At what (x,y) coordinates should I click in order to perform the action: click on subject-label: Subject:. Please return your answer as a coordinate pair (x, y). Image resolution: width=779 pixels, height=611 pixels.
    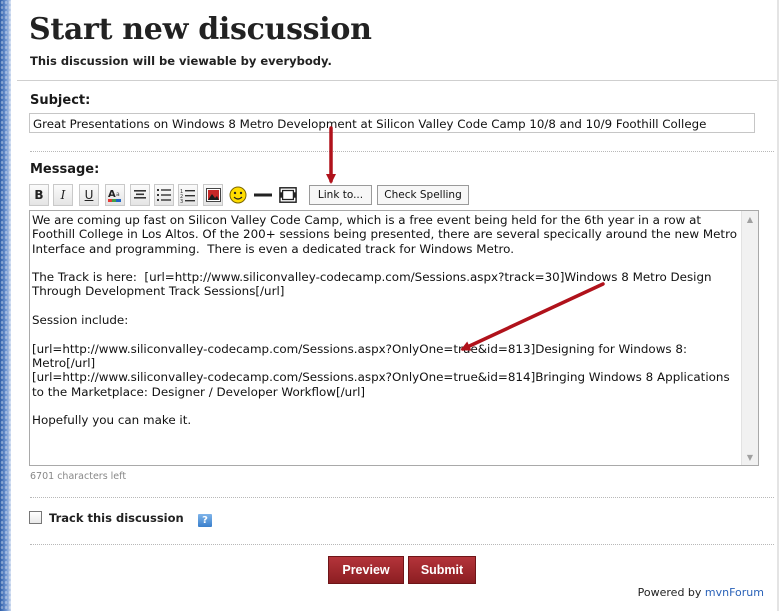
    Looking at the image, I should click on (60, 100).